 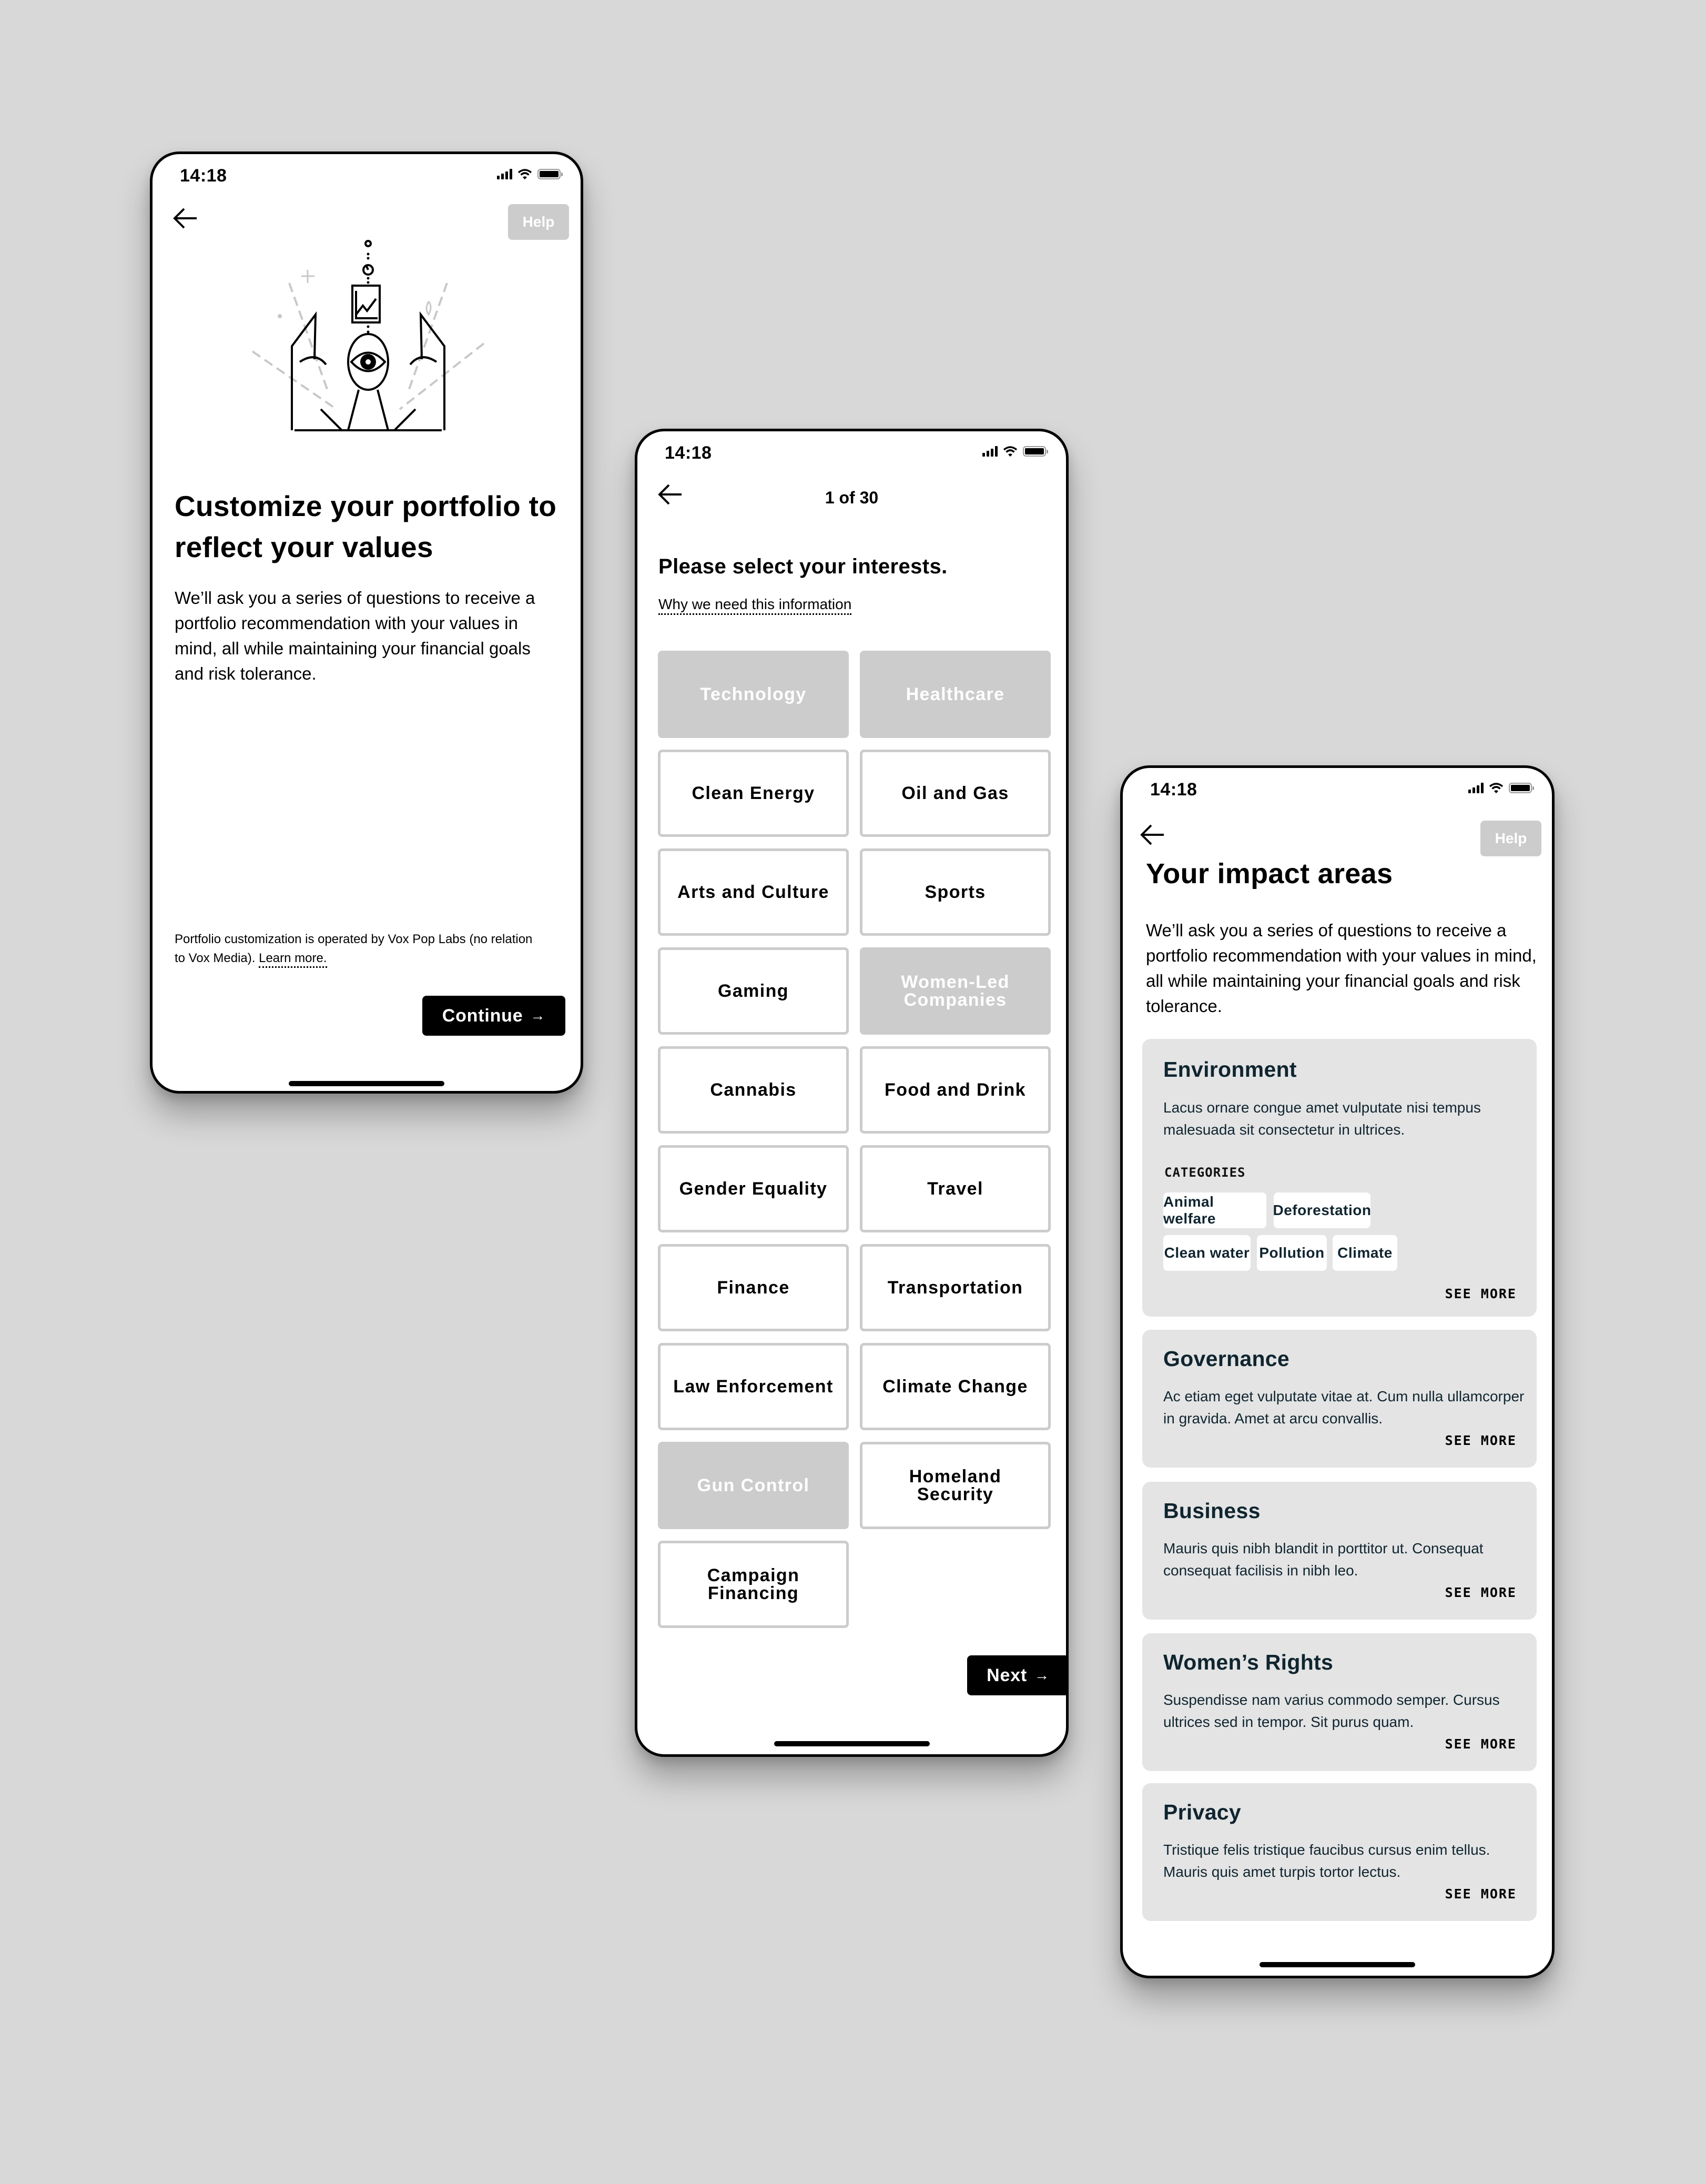 What do you see at coordinates (753, 1188) in the screenshot?
I see `interest-tile: Gender Equality` at bounding box center [753, 1188].